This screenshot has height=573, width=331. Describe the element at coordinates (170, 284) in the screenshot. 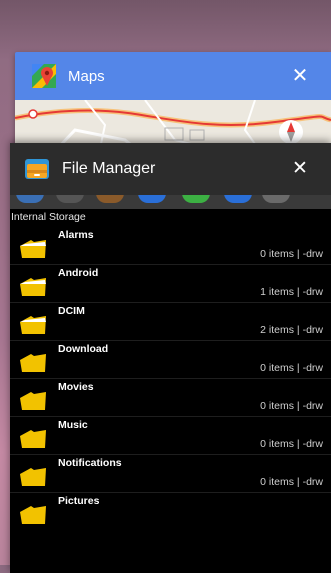

I see `folder-row: Android 1 items | -drw` at that location.